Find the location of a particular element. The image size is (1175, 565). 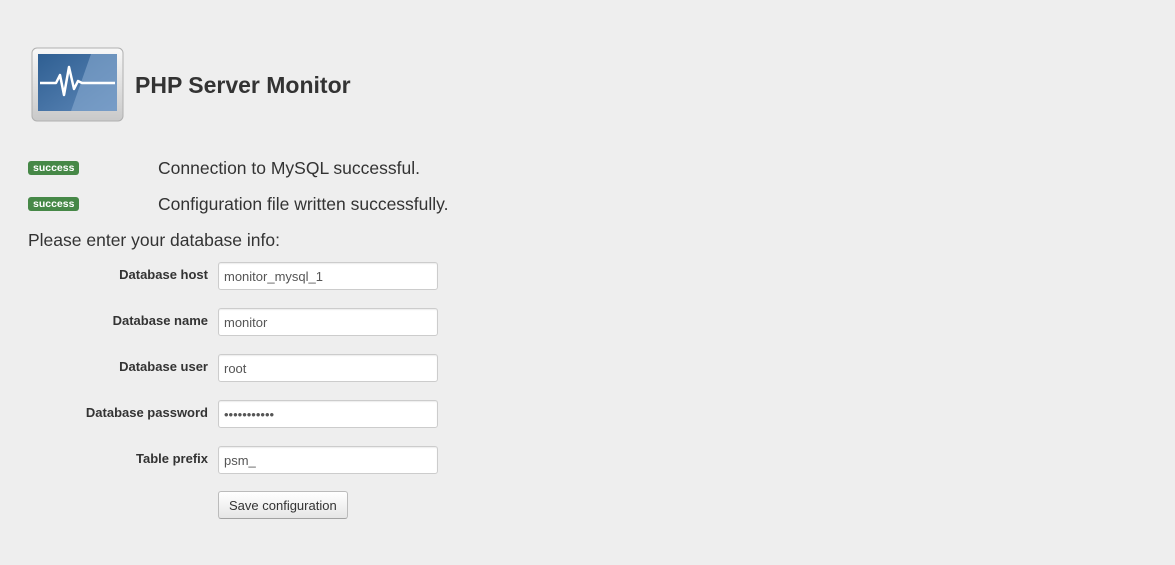

database-user-label: Database user is located at coordinates (163, 366).